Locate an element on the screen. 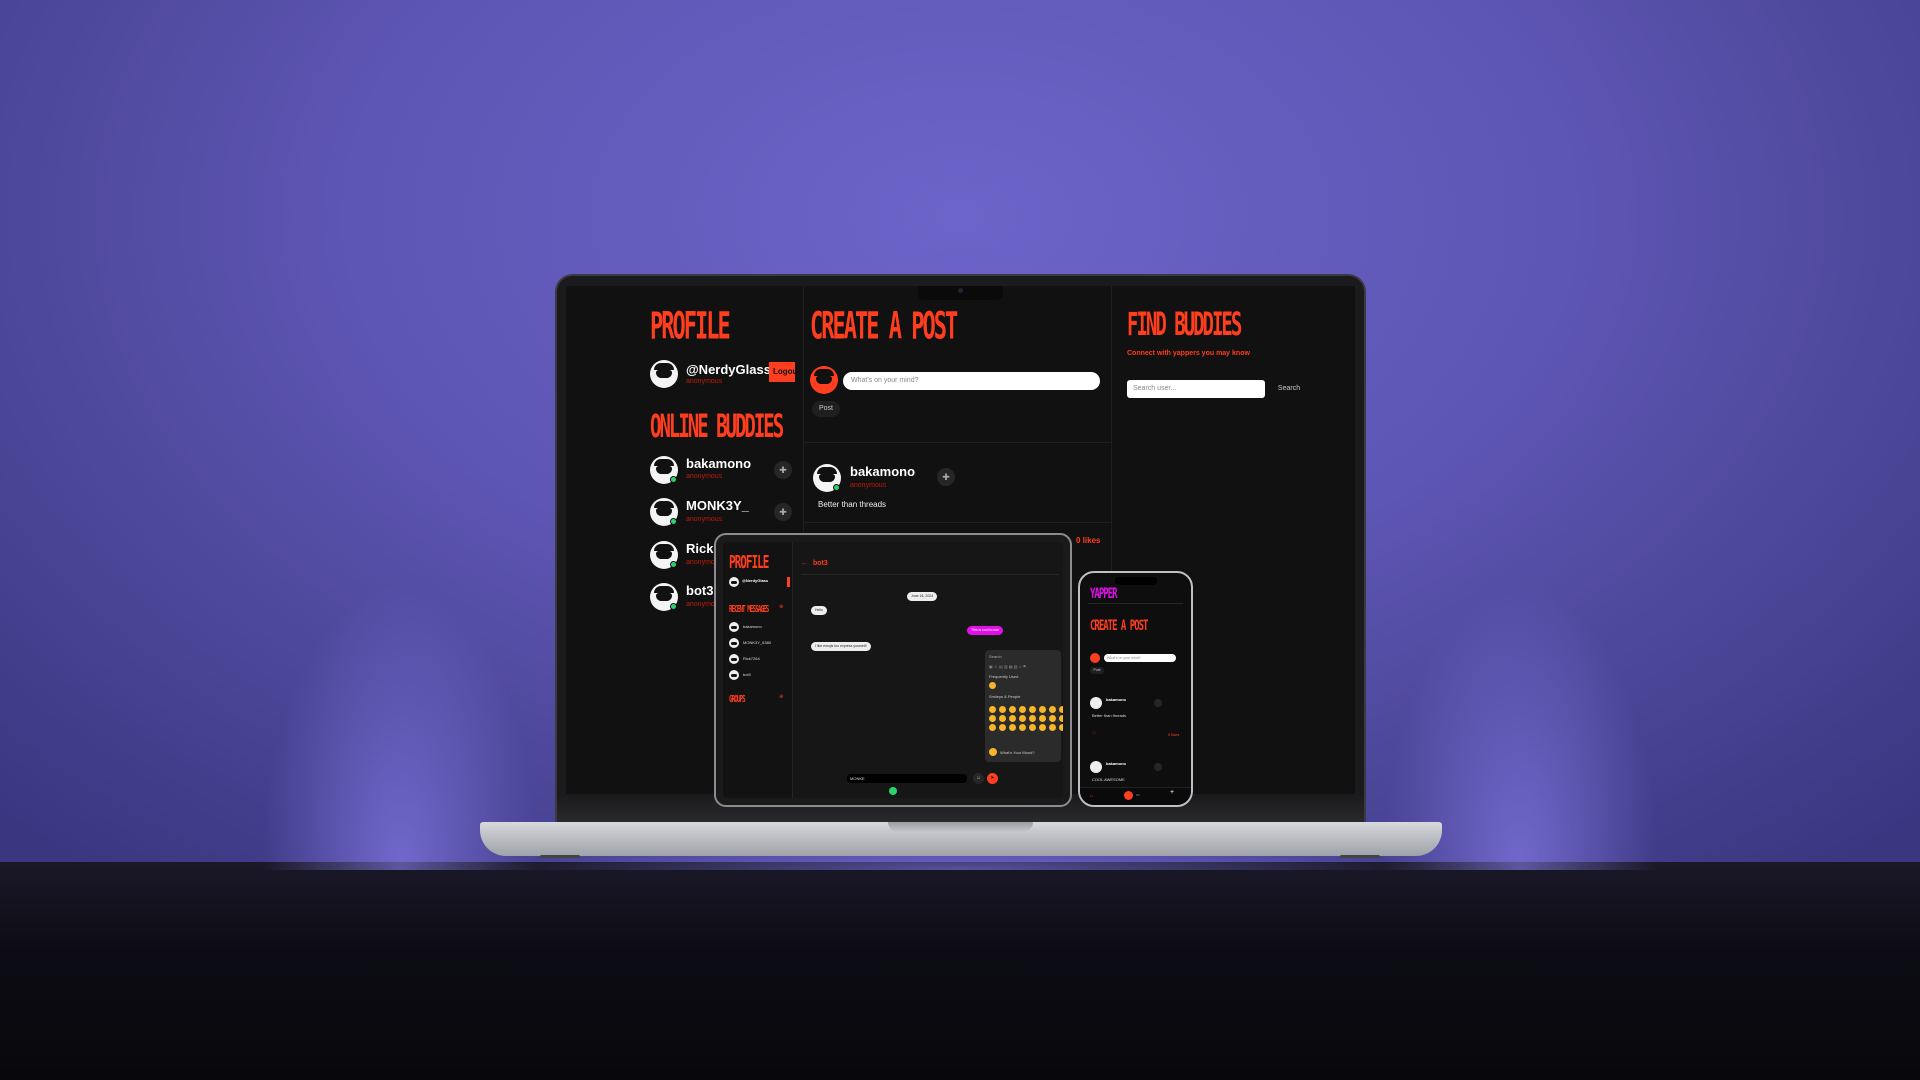 The image size is (1920, 1080). contact-name: bot3 is located at coordinates (747, 674).